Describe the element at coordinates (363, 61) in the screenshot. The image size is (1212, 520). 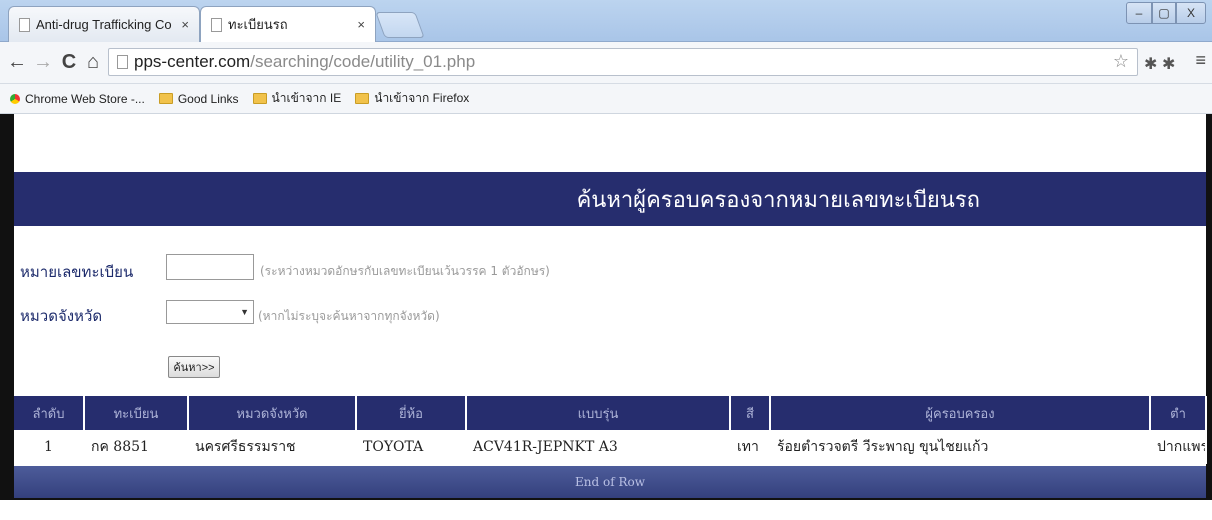
I see `url-path: /searching/code/utility_01.php` at that location.